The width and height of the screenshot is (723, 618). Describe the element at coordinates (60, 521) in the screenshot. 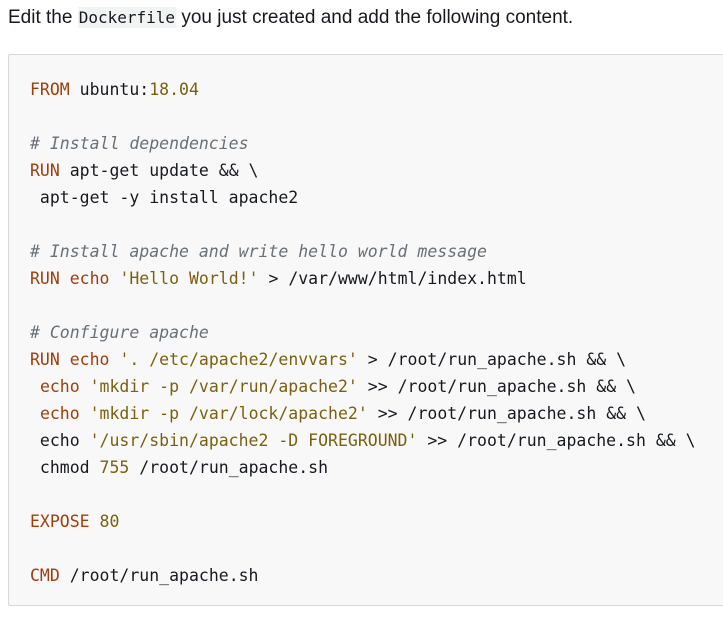

I see `code-token: EXPOSE` at that location.